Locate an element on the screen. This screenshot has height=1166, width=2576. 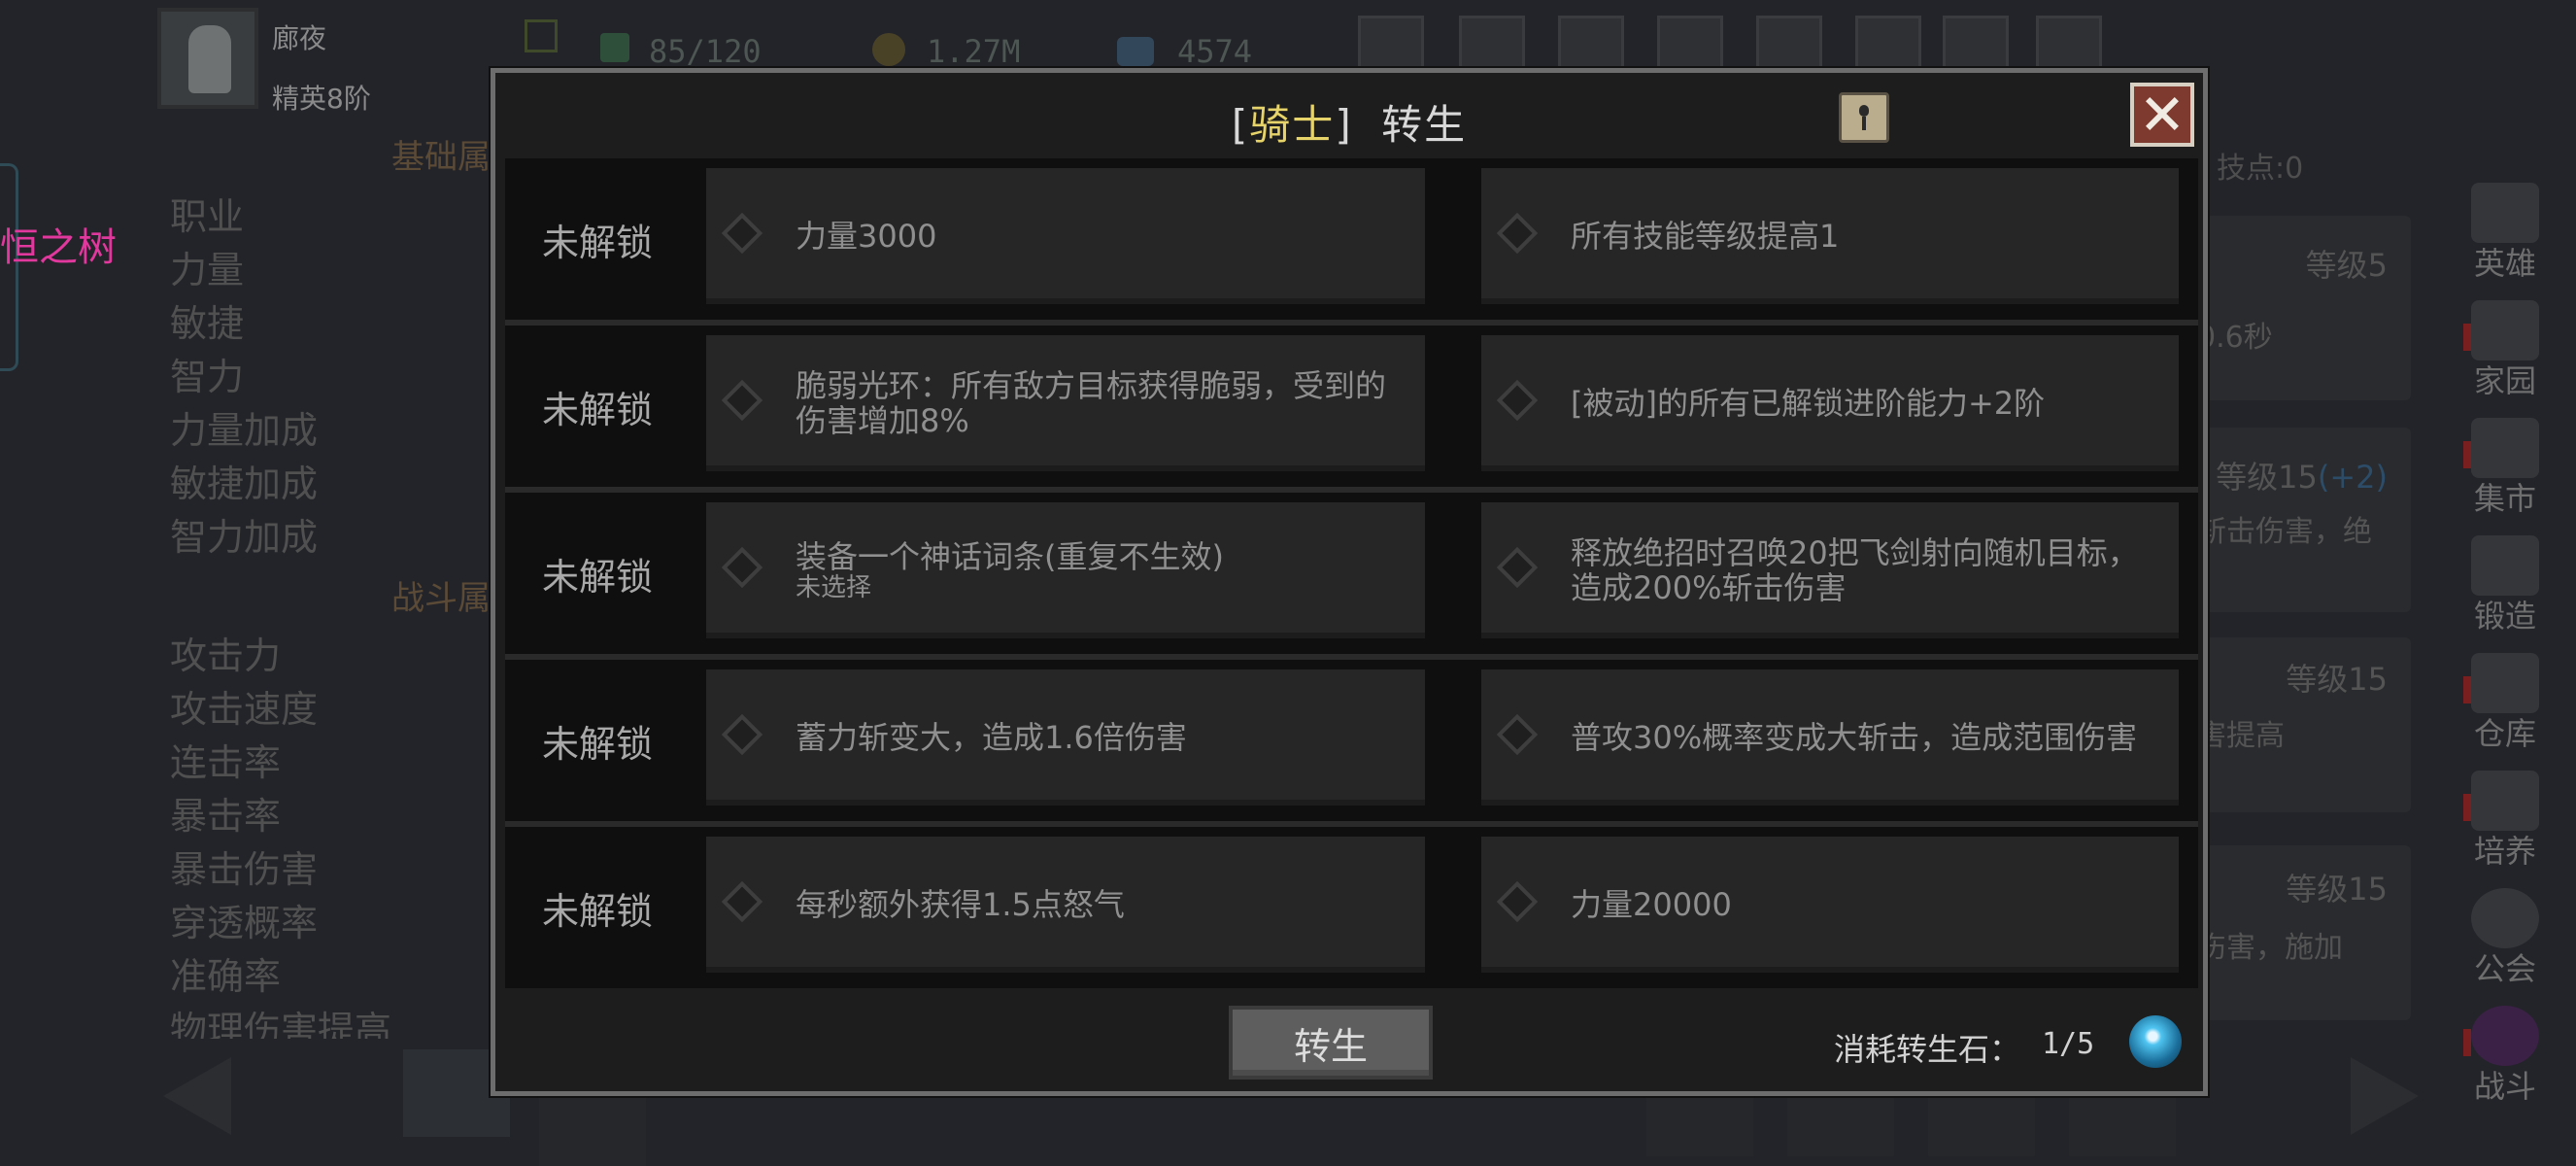
perk-selection-status: 未选择 is located at coordinates (834, 587).